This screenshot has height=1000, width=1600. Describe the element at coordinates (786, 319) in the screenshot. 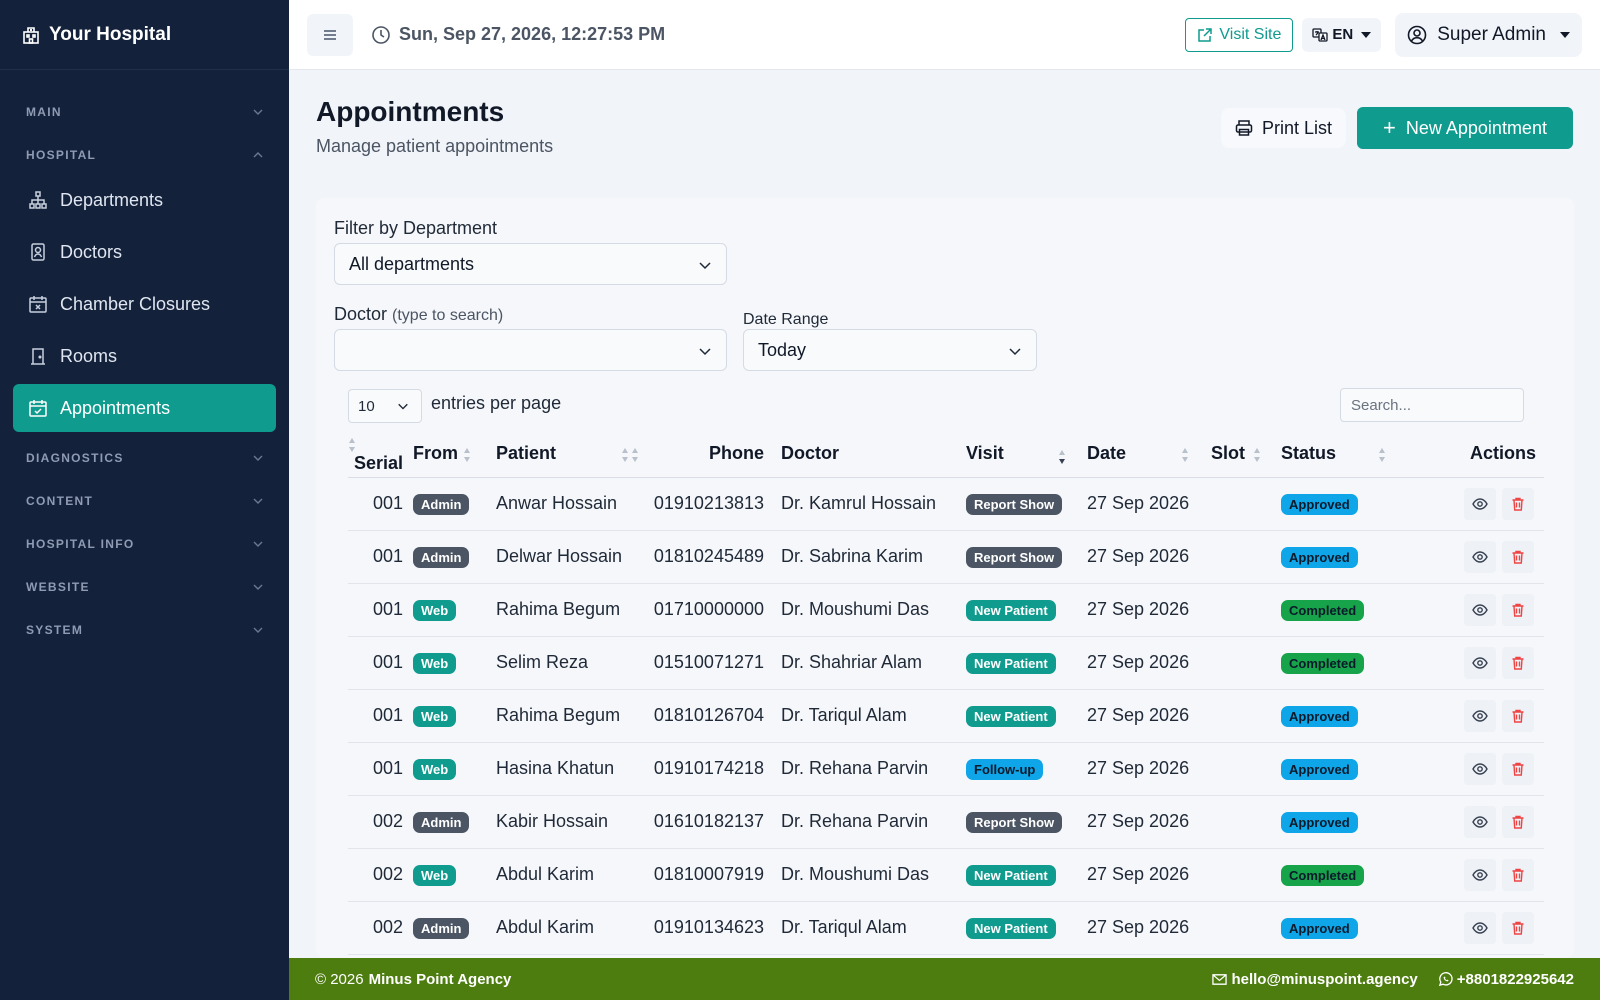

I see `date-range-label: Date Range` at that location.